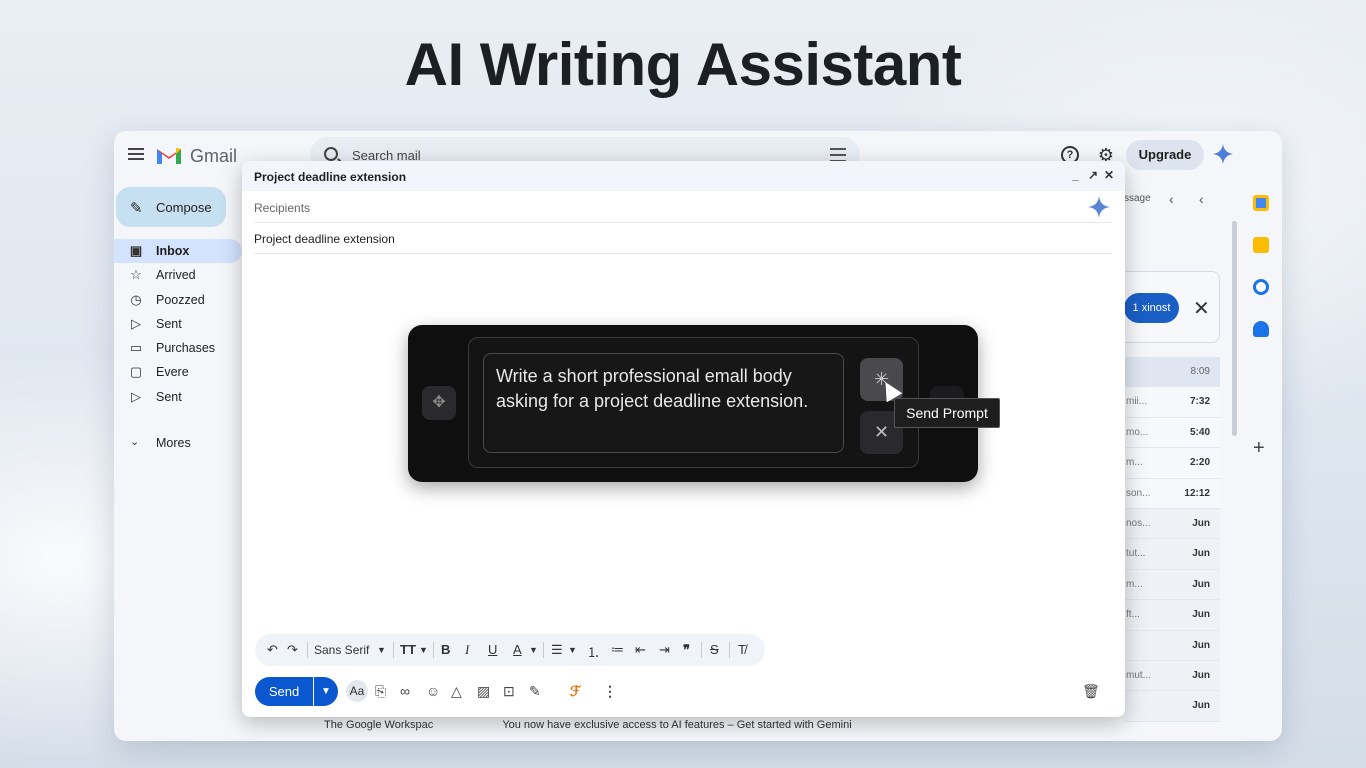 Image resolution: width=1366 pixels, height=768 pixels. Describe the element at coordinates (214, 156) in the screenshot. I see `app-name: Gmail` at that location.